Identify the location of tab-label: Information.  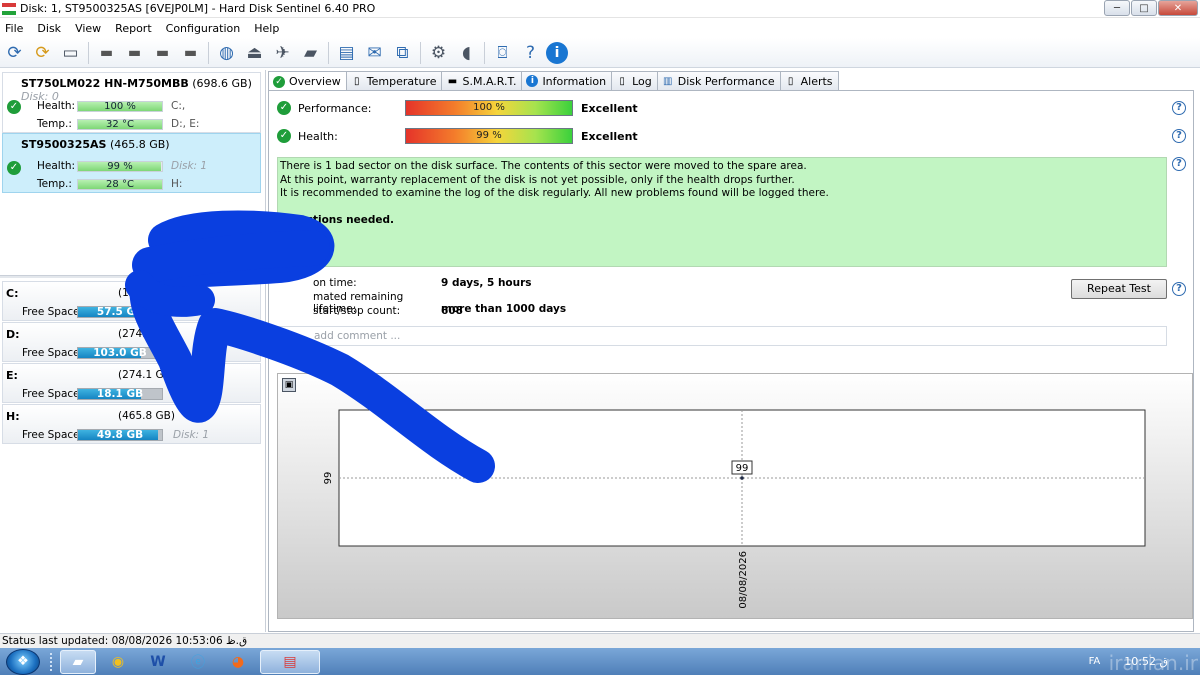
(574, 81).